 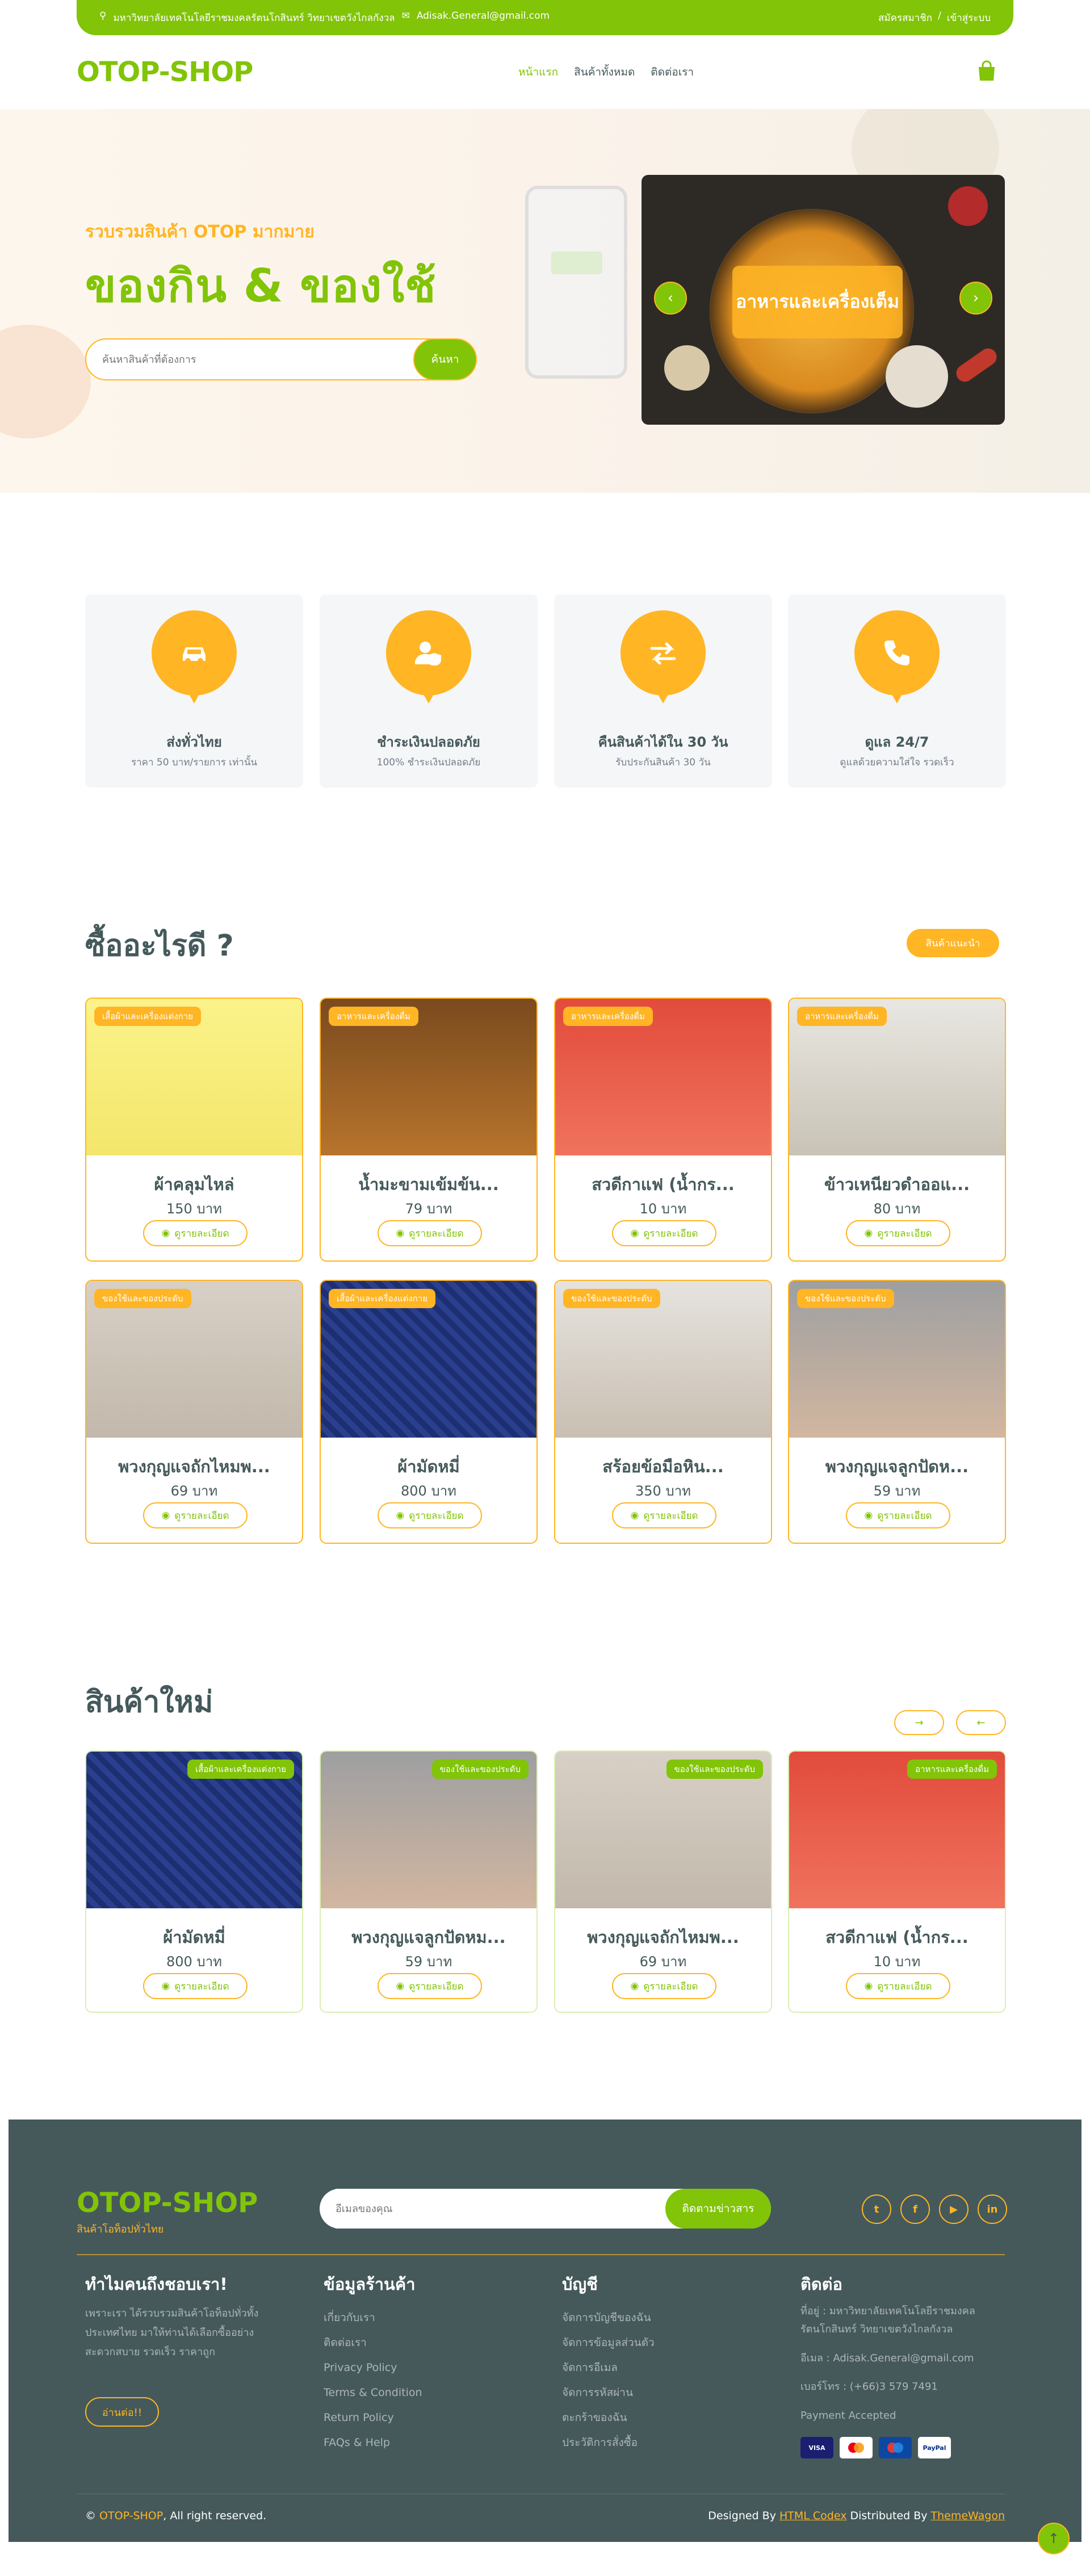 What do you see at coordinates (437, 1233) in the screenshot?
I see `view-details-label: ดูรายละเอียด` at bounding box center [437, 1233].